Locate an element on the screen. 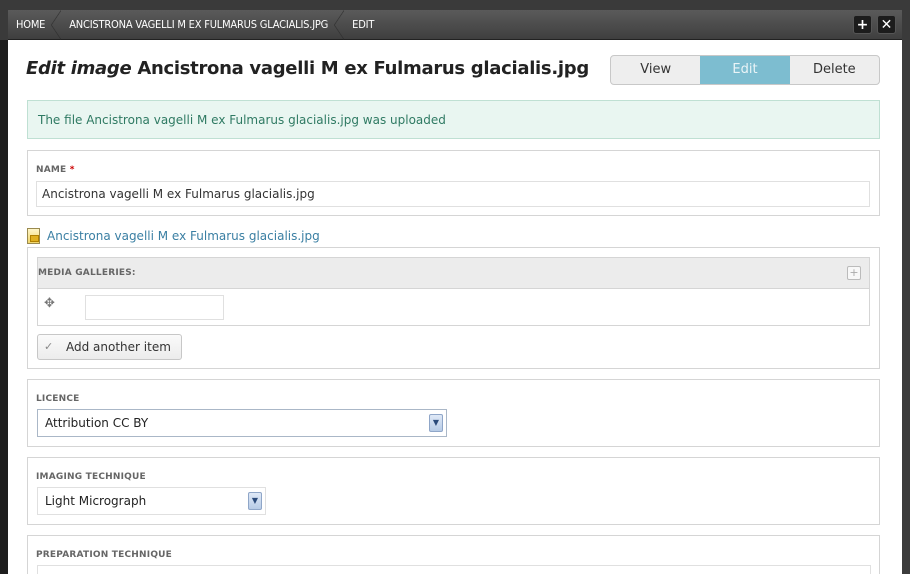 The image size is (910, 574). imaging-technique-label: Imaging technique is located at coordinates (91, 477).